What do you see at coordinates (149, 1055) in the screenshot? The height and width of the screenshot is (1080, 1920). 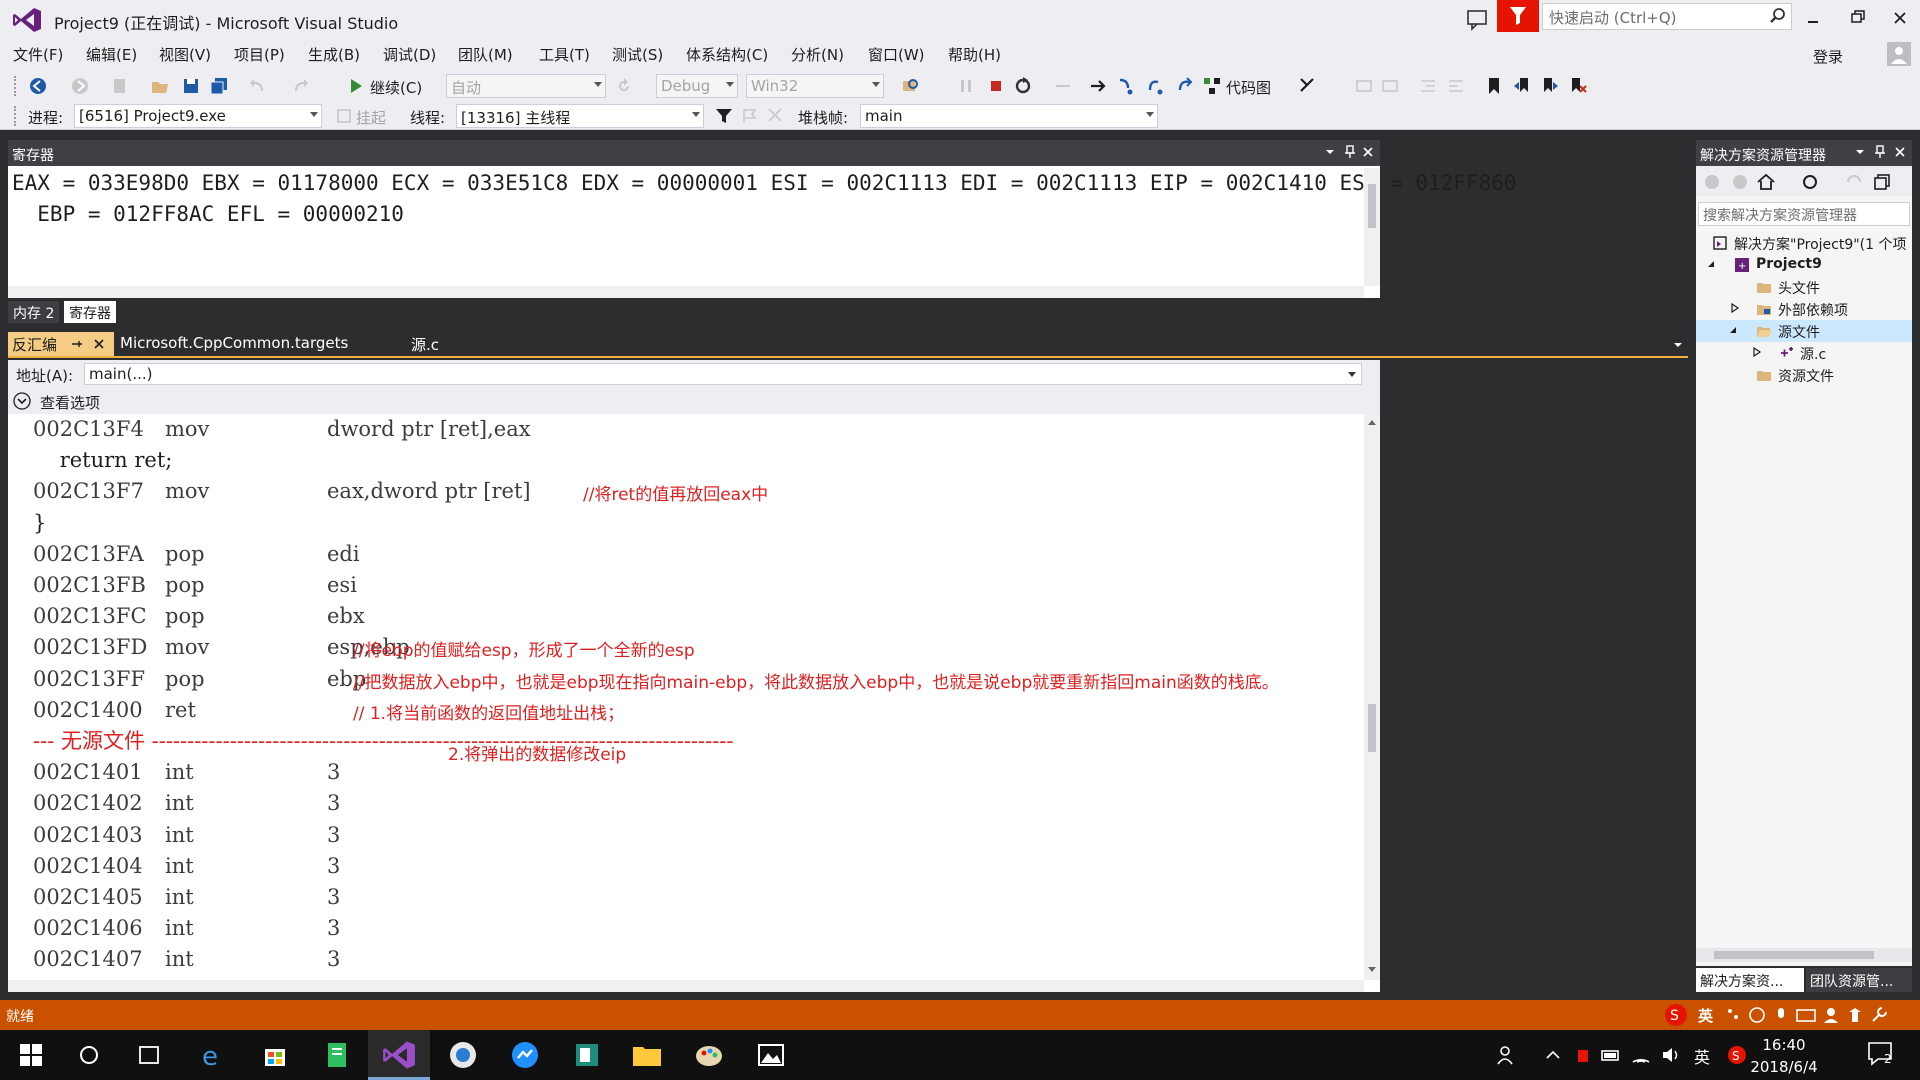 I see `task-view-icon` at bounding box center [149, 1055].